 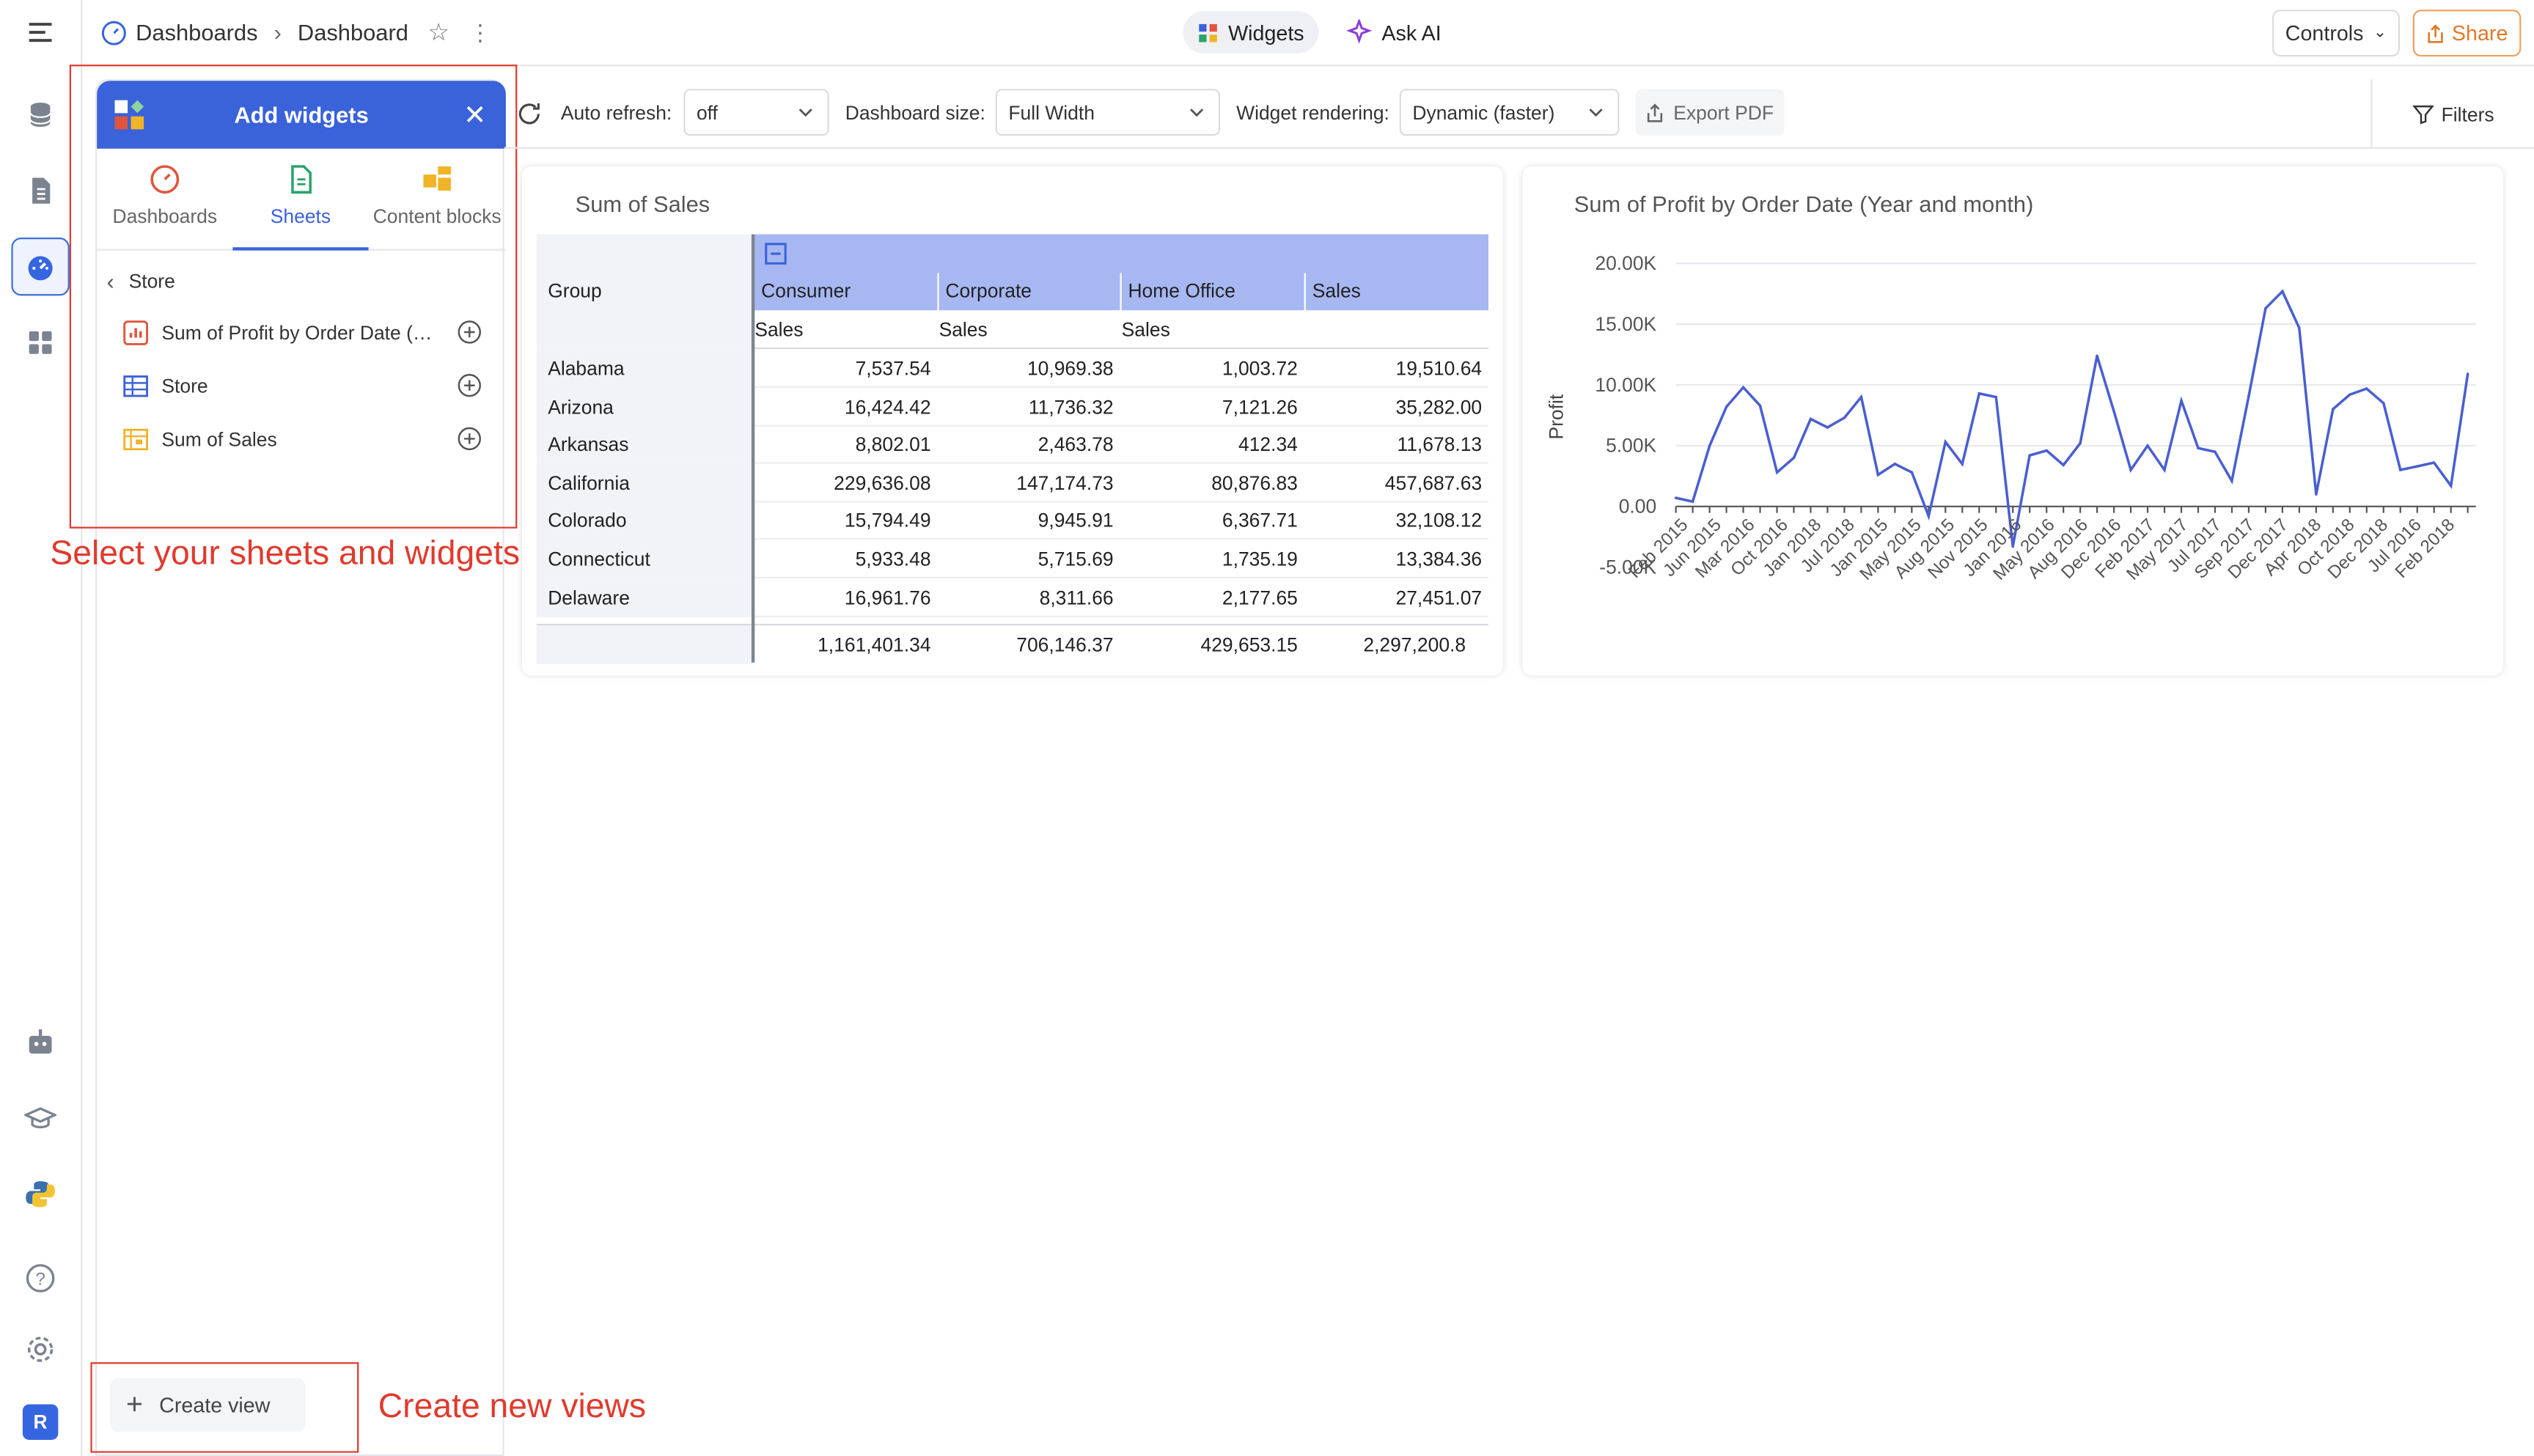 I want to click on view-tabs: Widgets Ask AI, so click(x=1319, y=32).